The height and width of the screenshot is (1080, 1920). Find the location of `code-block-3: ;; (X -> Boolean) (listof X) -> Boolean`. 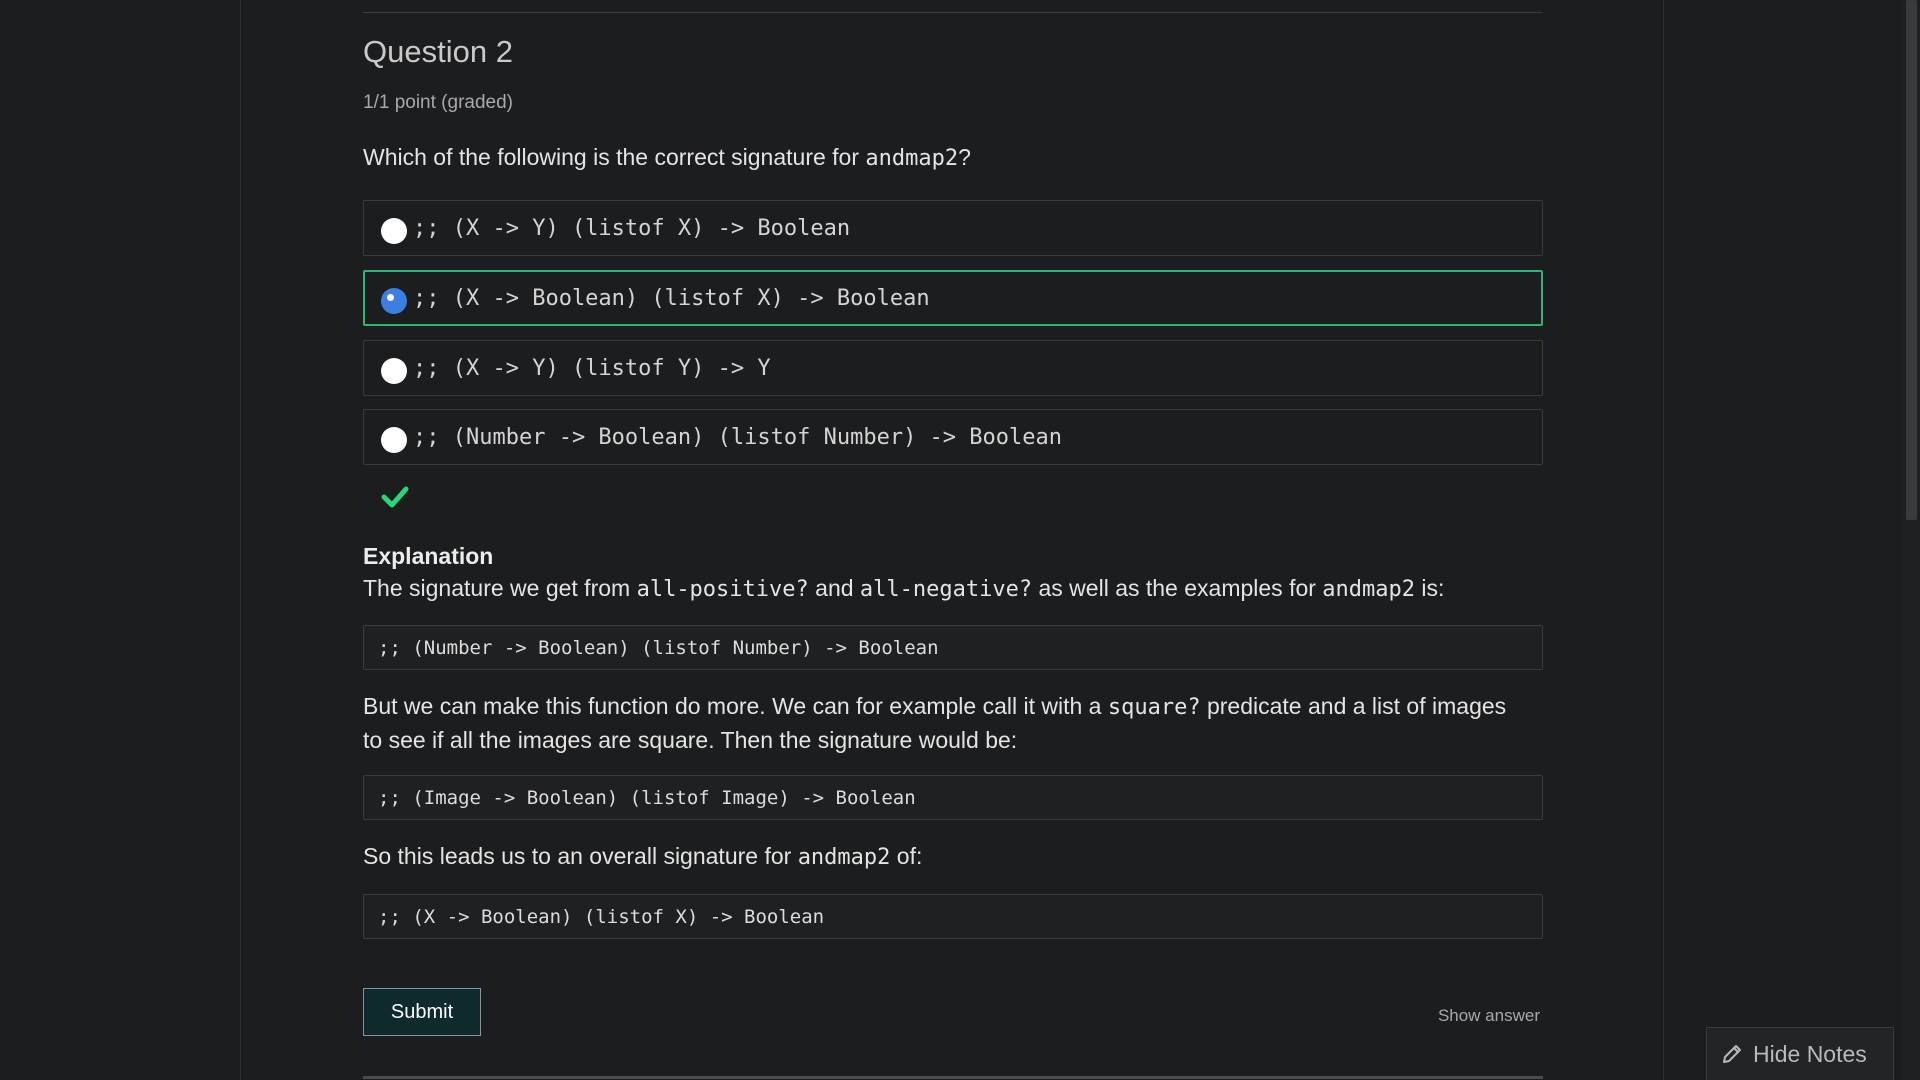

code-block-3: ;; (X -> Boolean) (listof X) -> Boolean is located at coordinates (953, 916).